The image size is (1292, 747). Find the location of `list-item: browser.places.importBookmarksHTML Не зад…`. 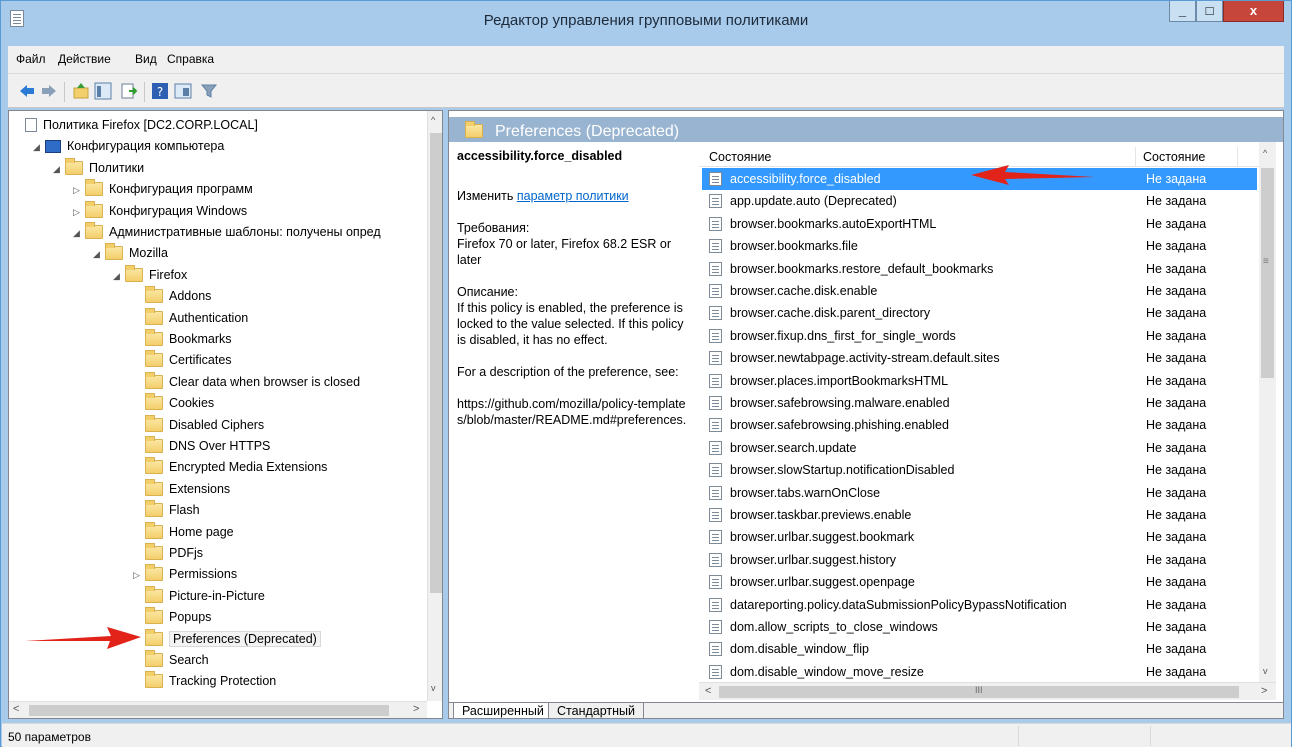

list-item: browser.places.importBookmarksHTML Не зад… is located at coordinates (979, 381).